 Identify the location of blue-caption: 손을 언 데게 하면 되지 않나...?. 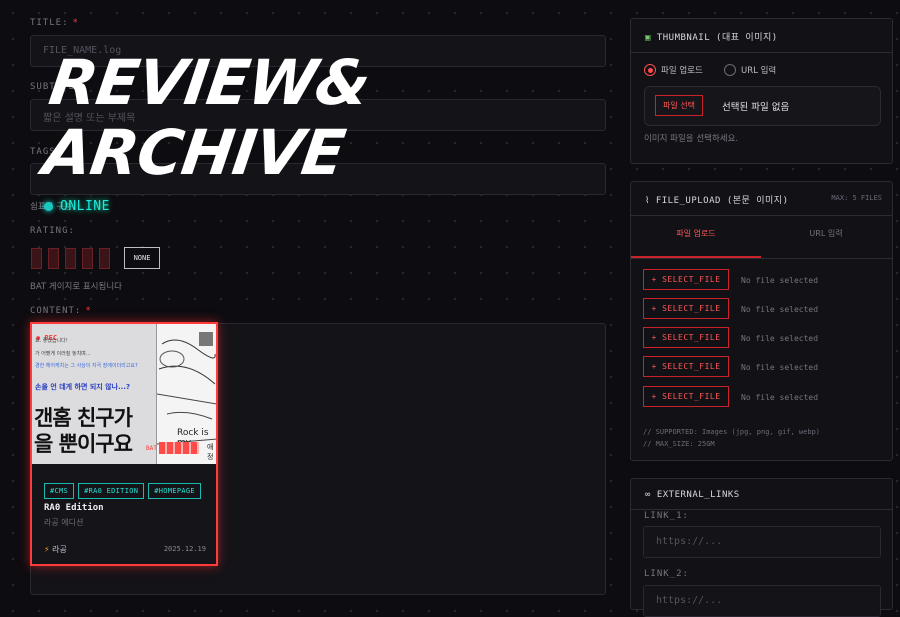
(83, 387).